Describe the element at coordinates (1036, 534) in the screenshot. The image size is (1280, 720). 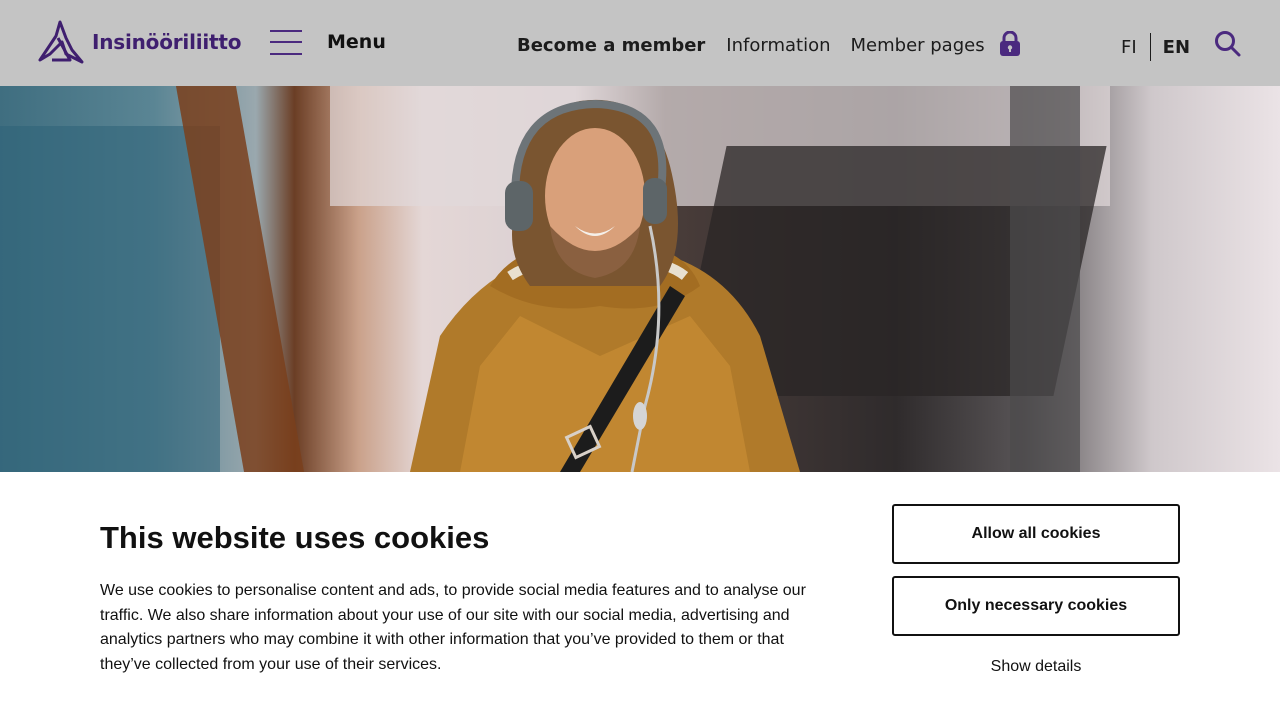
I see `allow-all-cookies-button: Allow all cookies` at that location.